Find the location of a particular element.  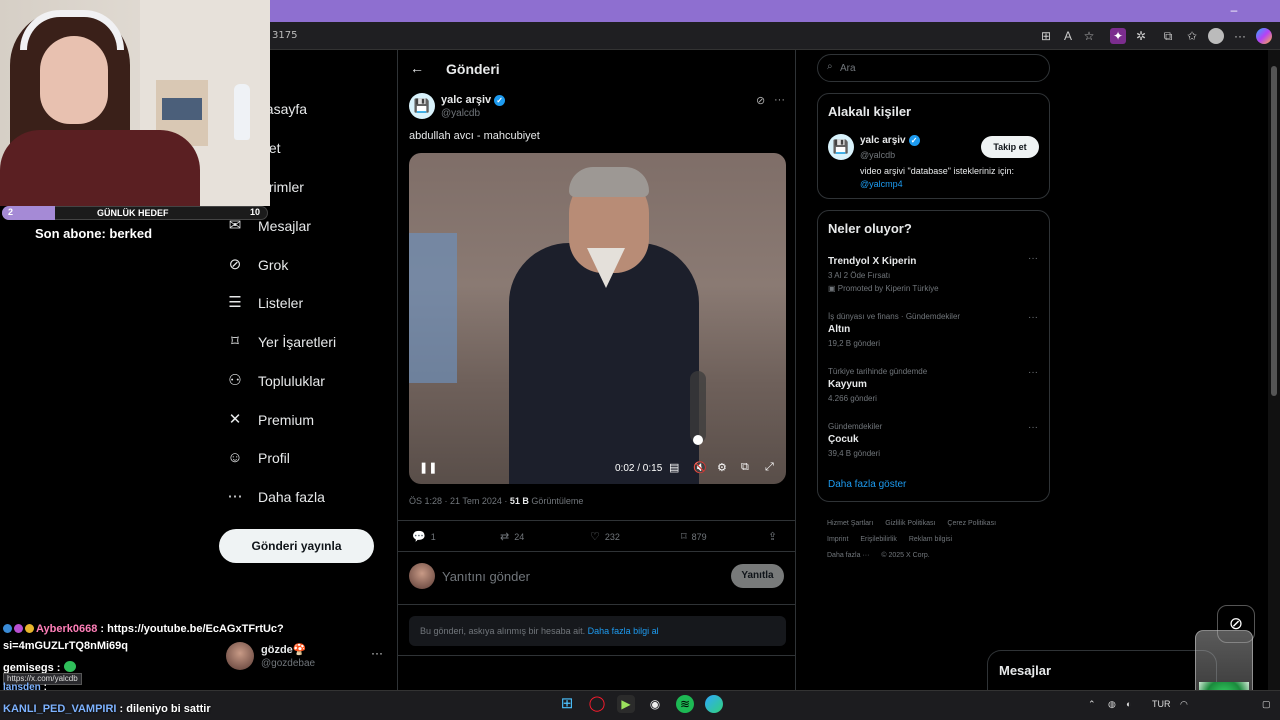

windows-start-icon: ⊞ is located at coordinates (567, 704).